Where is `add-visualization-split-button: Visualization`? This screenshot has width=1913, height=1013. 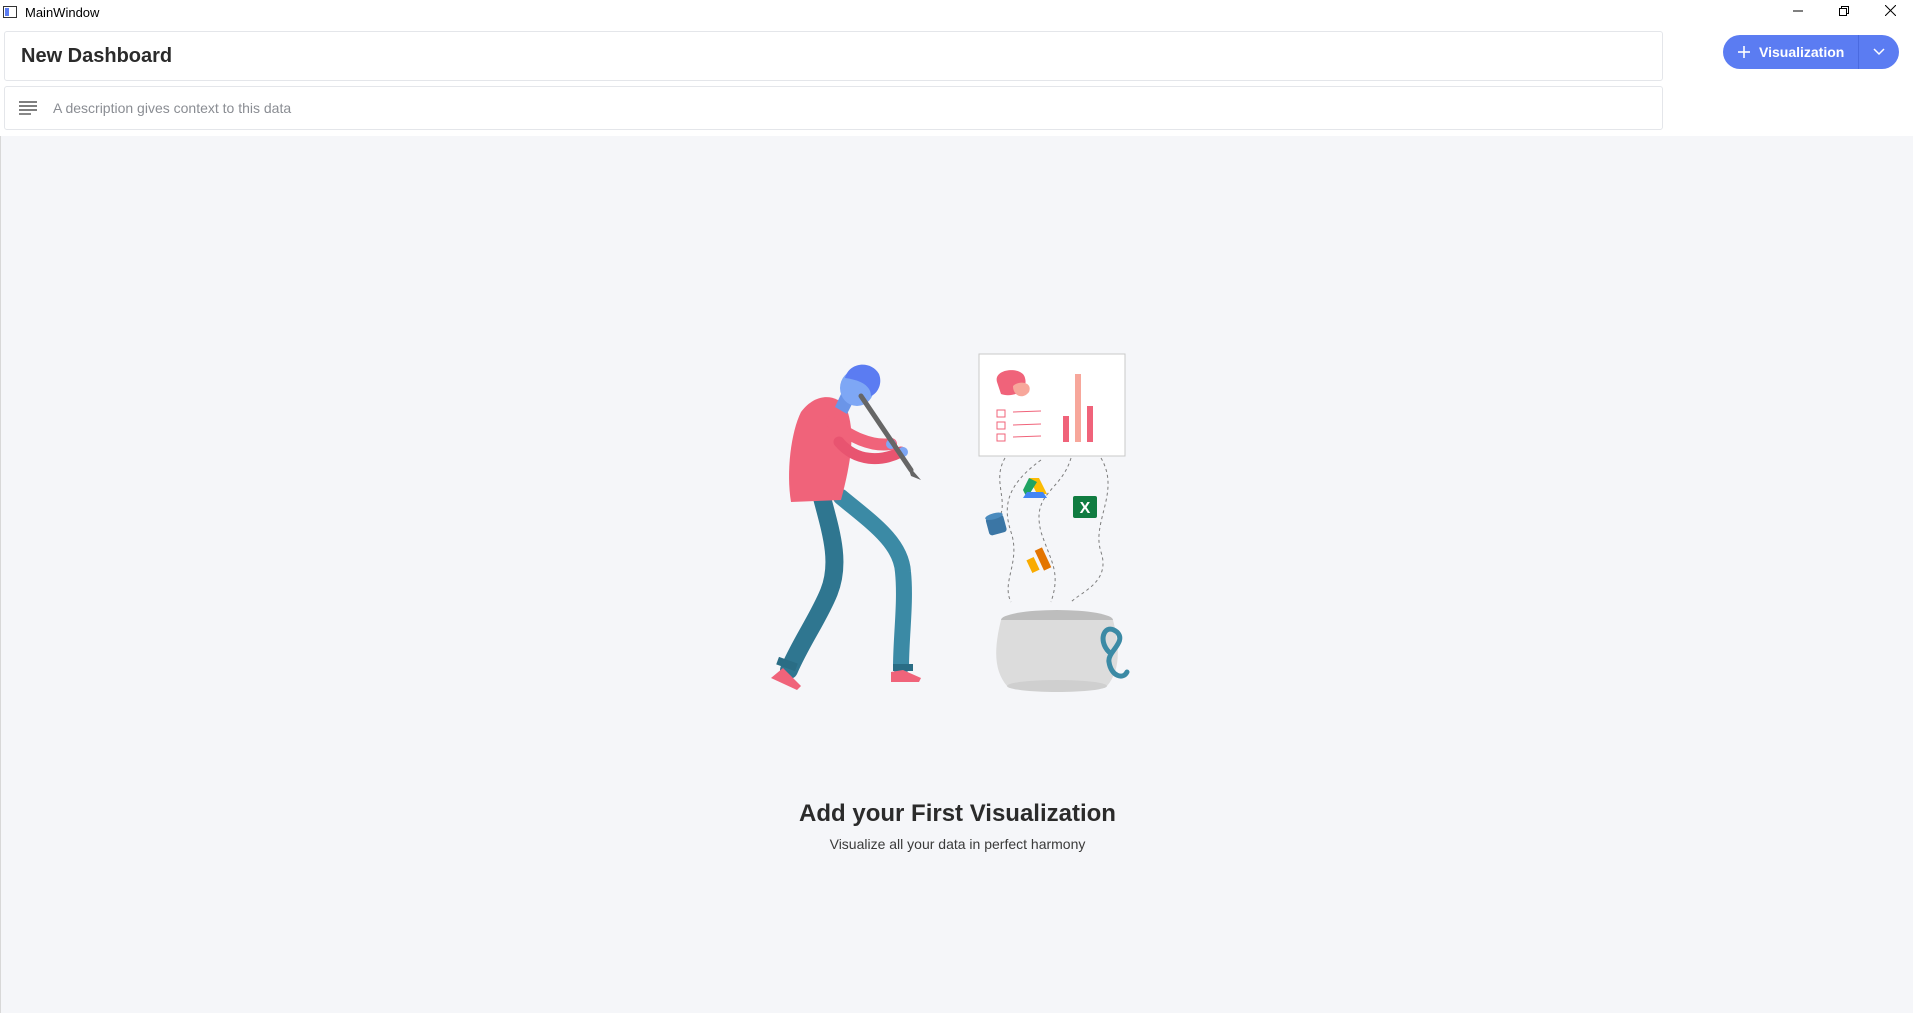
add-visualization-split-button: Visualization is located at coordinates (1811, 52).